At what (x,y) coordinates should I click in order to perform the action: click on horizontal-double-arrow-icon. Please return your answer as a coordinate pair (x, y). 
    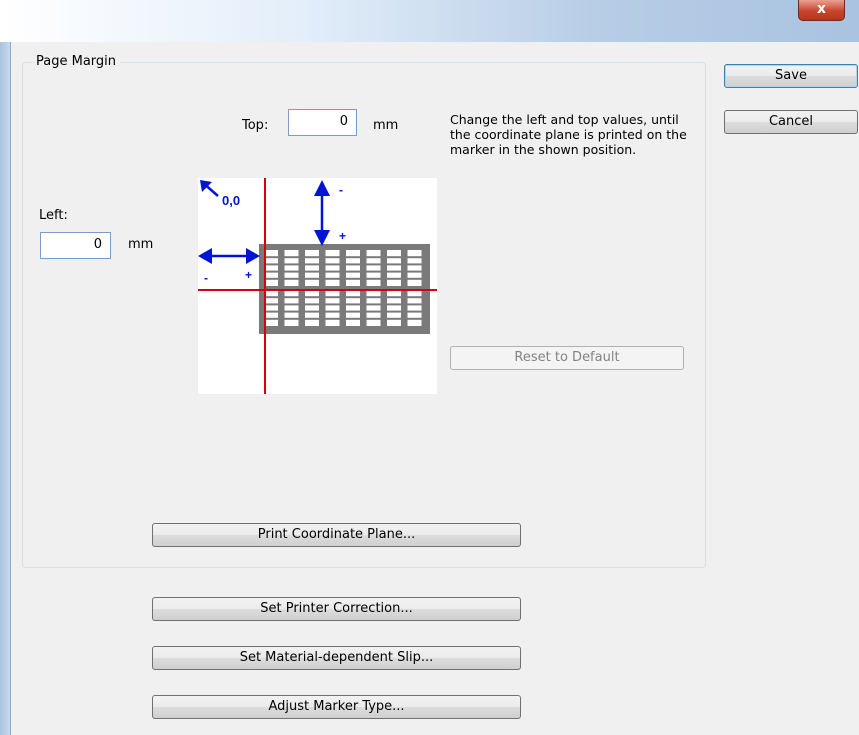
    Looking at the image, I should click on (229, 256).